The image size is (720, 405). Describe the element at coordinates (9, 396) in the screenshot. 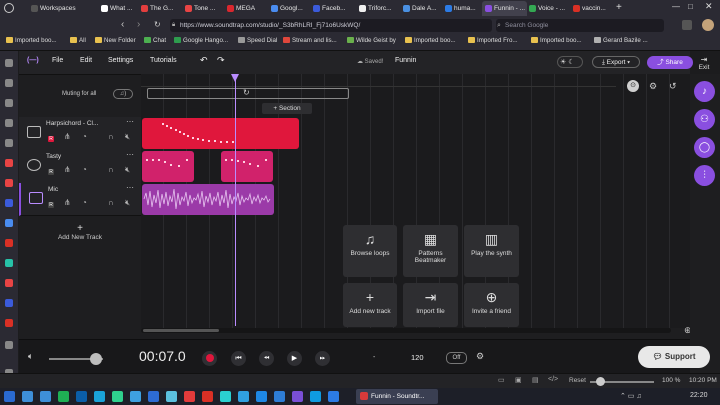

I see `start-icon` at that location.